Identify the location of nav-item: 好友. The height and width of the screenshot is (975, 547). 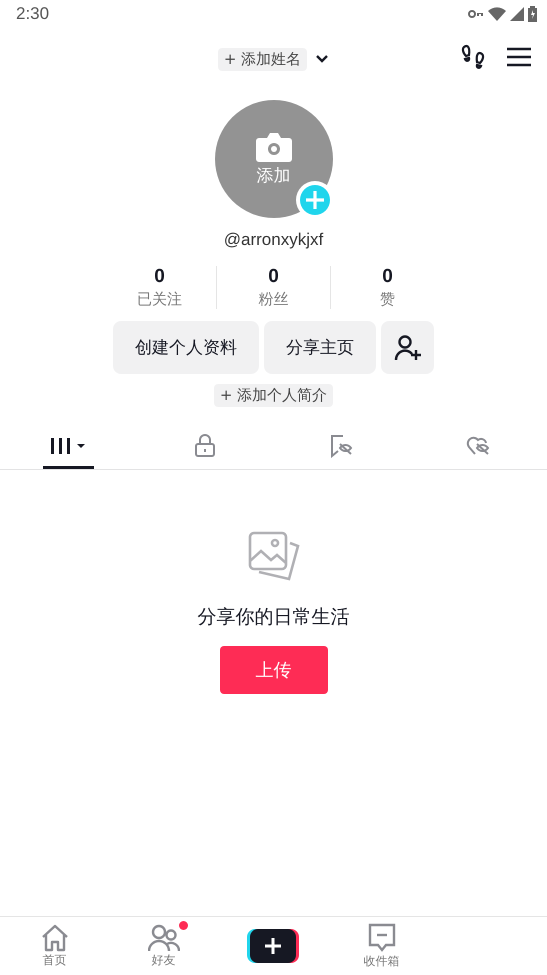
(163, 946).